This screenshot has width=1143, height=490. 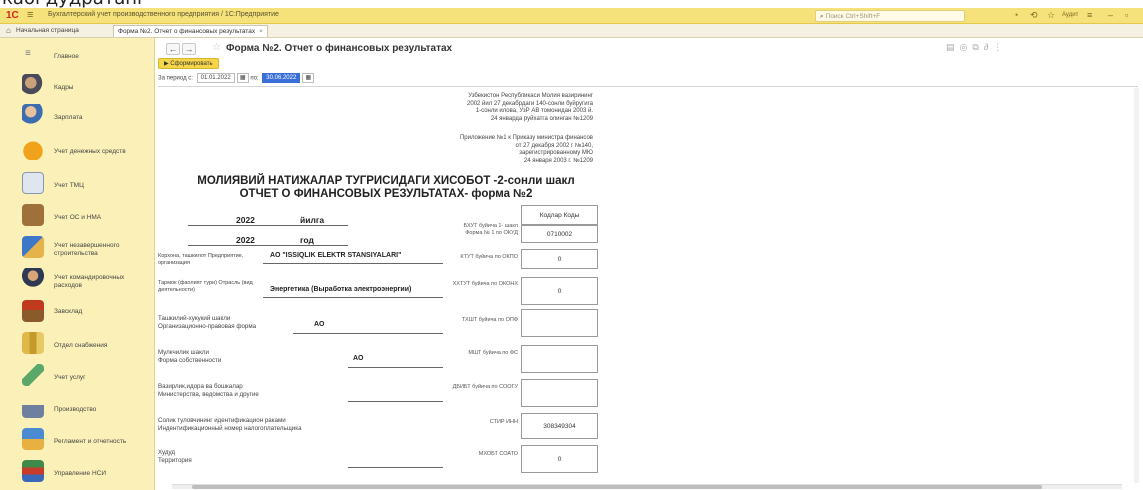 I want to click on maximize-icon: ▫, so click(x=1126, y=15).